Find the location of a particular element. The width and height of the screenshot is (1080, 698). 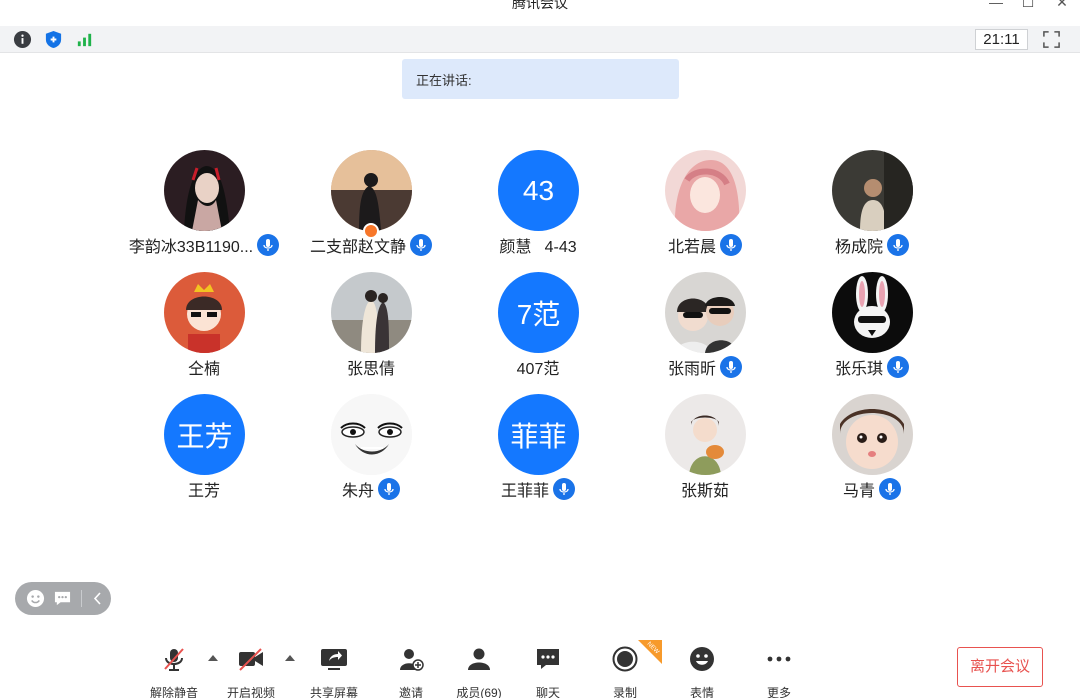

minimize-button: — is located at coordinates (996, 6).